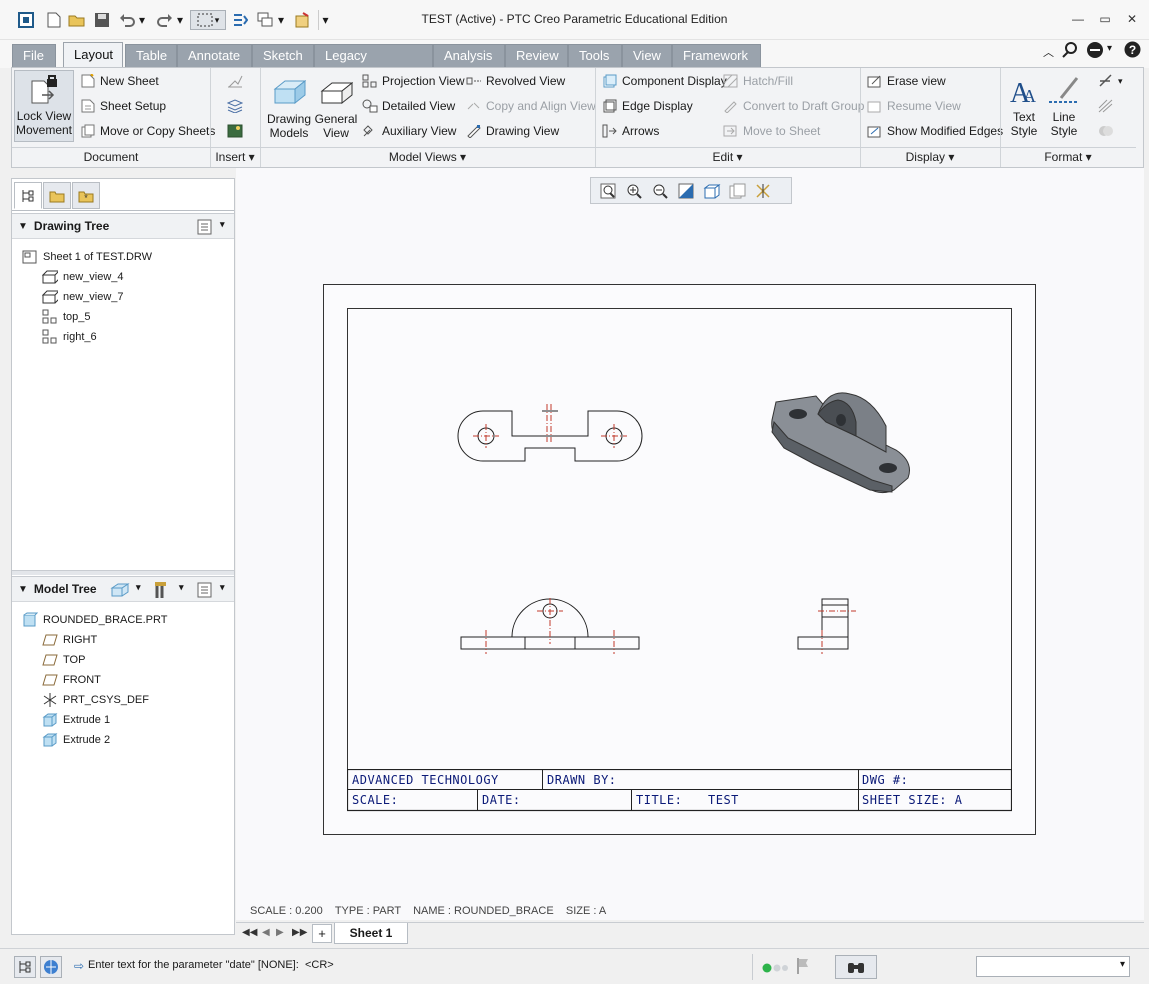 Image resolution: width=1149 pixels, height=984 pixels. What do you see at coordinates (25, 967) in the screenshot?
I see `toggle-navigator-icon` at bounding box center [25, 967].